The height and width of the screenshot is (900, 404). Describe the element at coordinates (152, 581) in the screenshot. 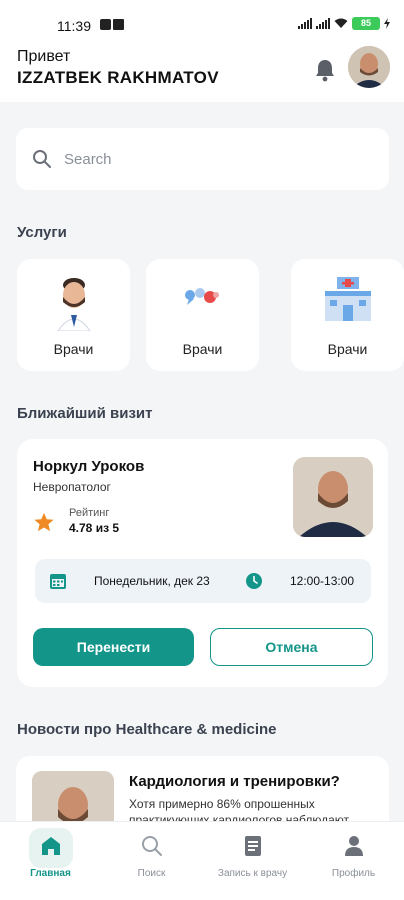

I see `visit-date: Понедельник, дек 23` at that location.